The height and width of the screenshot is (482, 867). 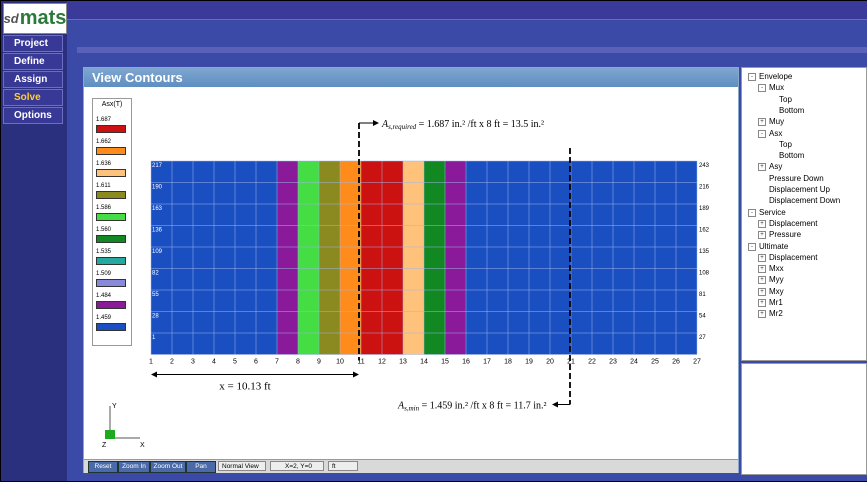 What do you see at coordinates (157, 166) in the screenshot?
I see `row-start-label: 217` at bounding box center [157, 166].